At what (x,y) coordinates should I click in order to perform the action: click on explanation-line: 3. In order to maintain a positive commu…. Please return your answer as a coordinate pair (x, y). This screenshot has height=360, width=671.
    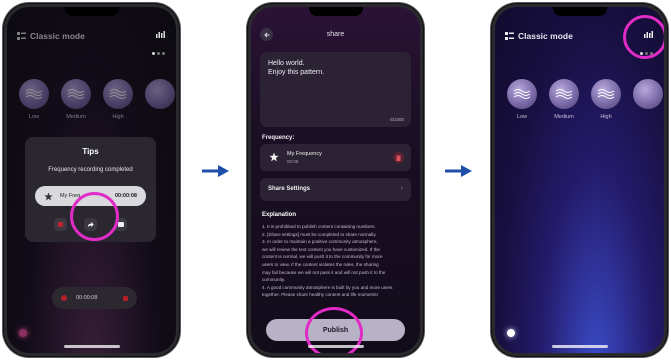
    Looking at the image, I should click on (320, 242).